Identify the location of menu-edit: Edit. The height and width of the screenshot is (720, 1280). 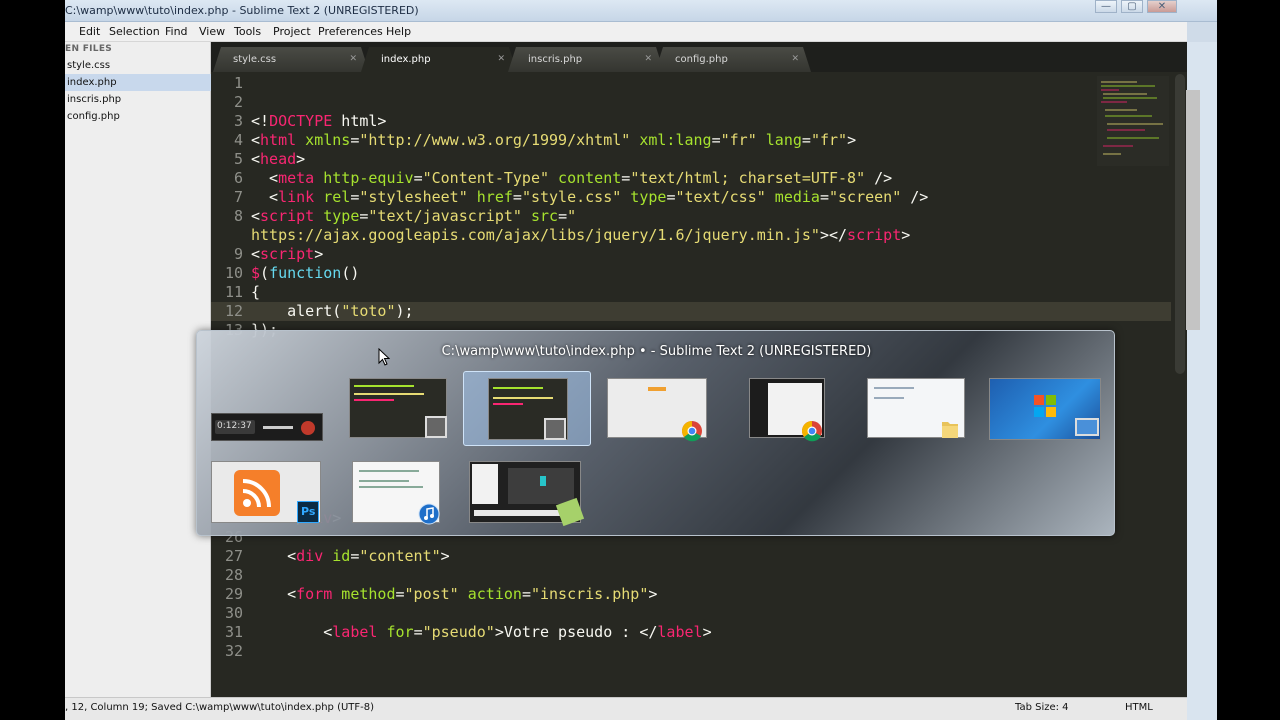
(89, 31).